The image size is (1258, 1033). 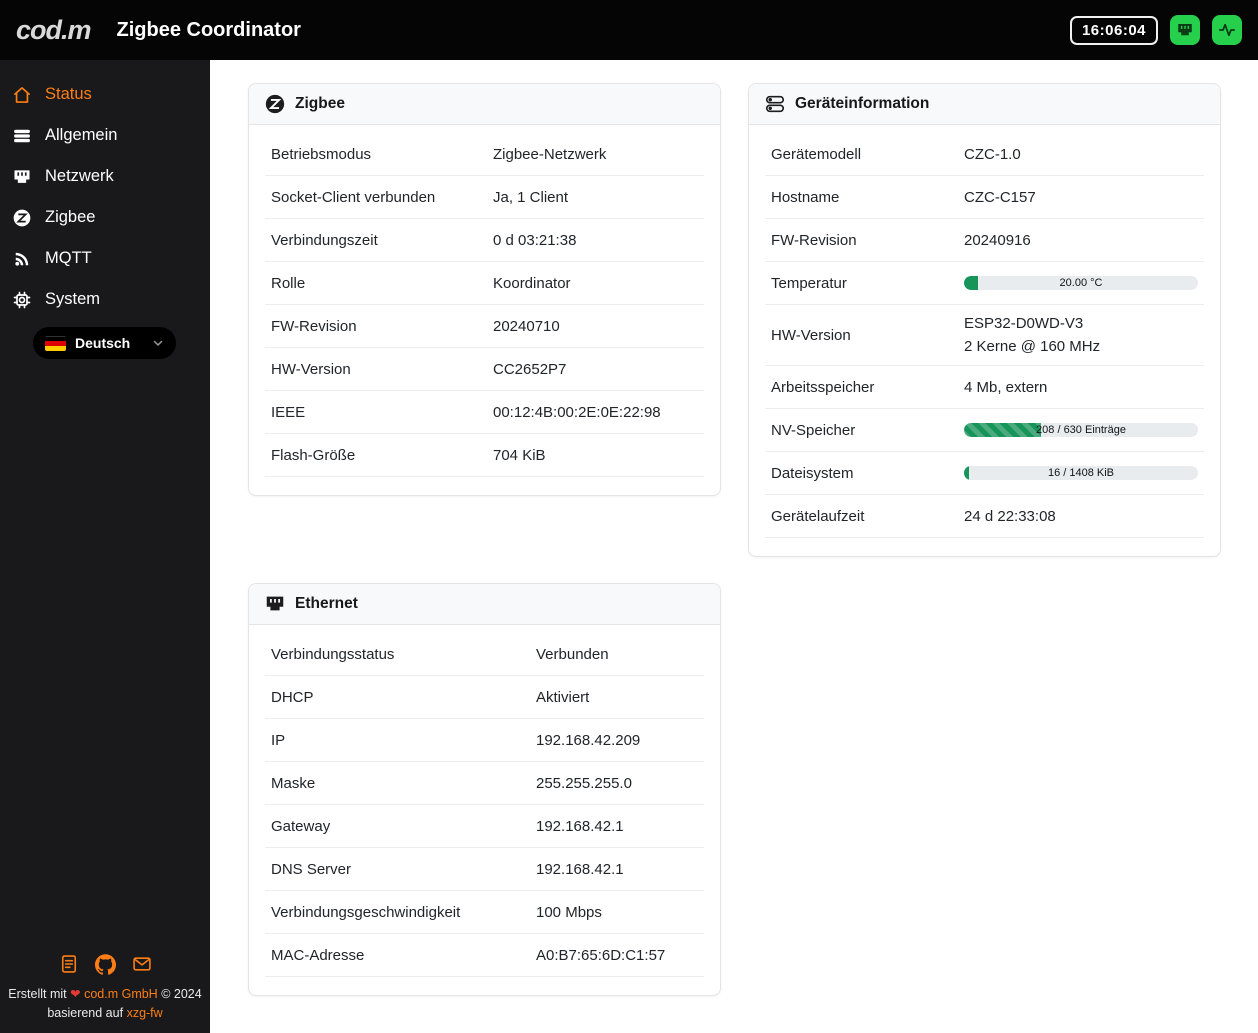 What do you see at coordinates (814, 240) in the screenshot?
I see `row-label: FW-Revision` at bounding box center [814, 240].